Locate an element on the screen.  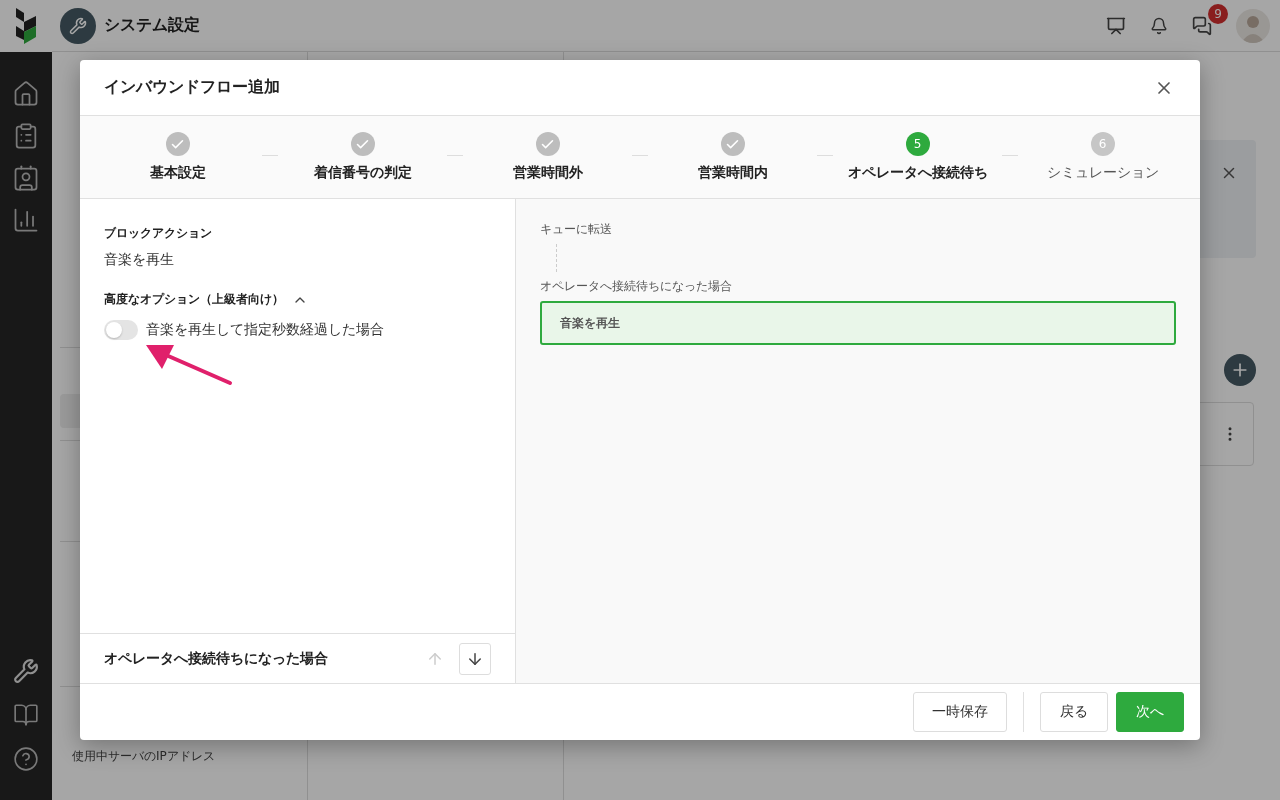
flow-branch-label: オペレータへ接続待ちになった場合 is located at coordinates (636, 286).